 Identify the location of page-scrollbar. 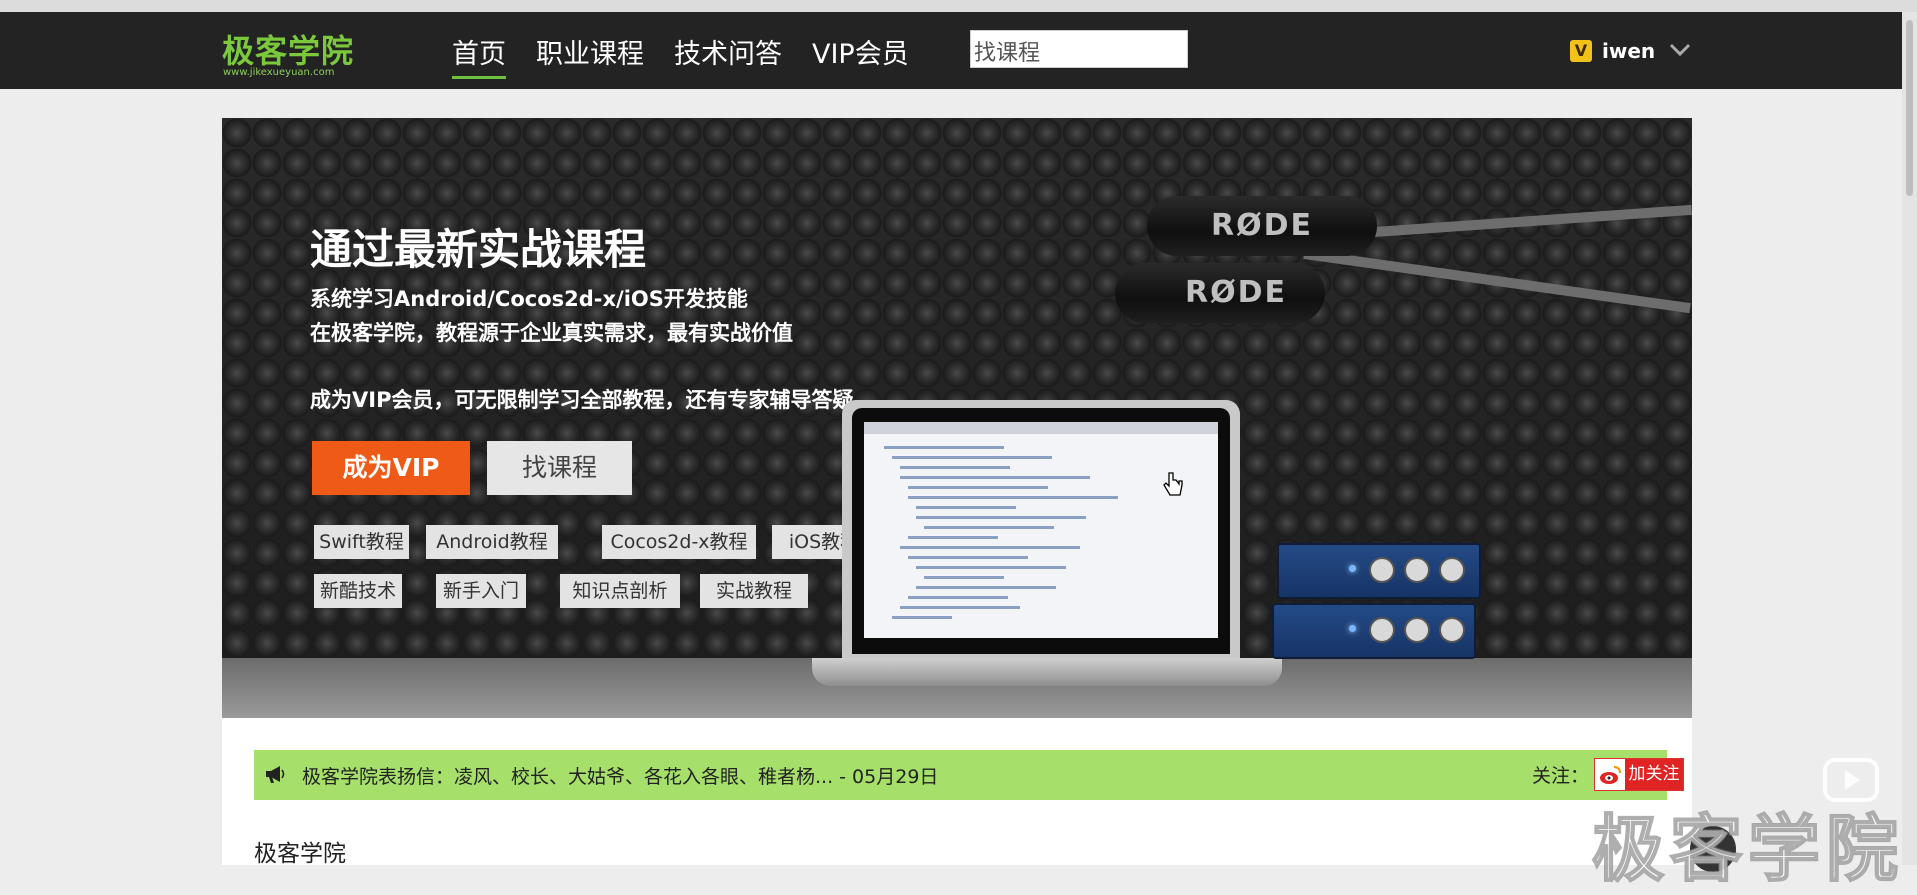
(1909, 438).